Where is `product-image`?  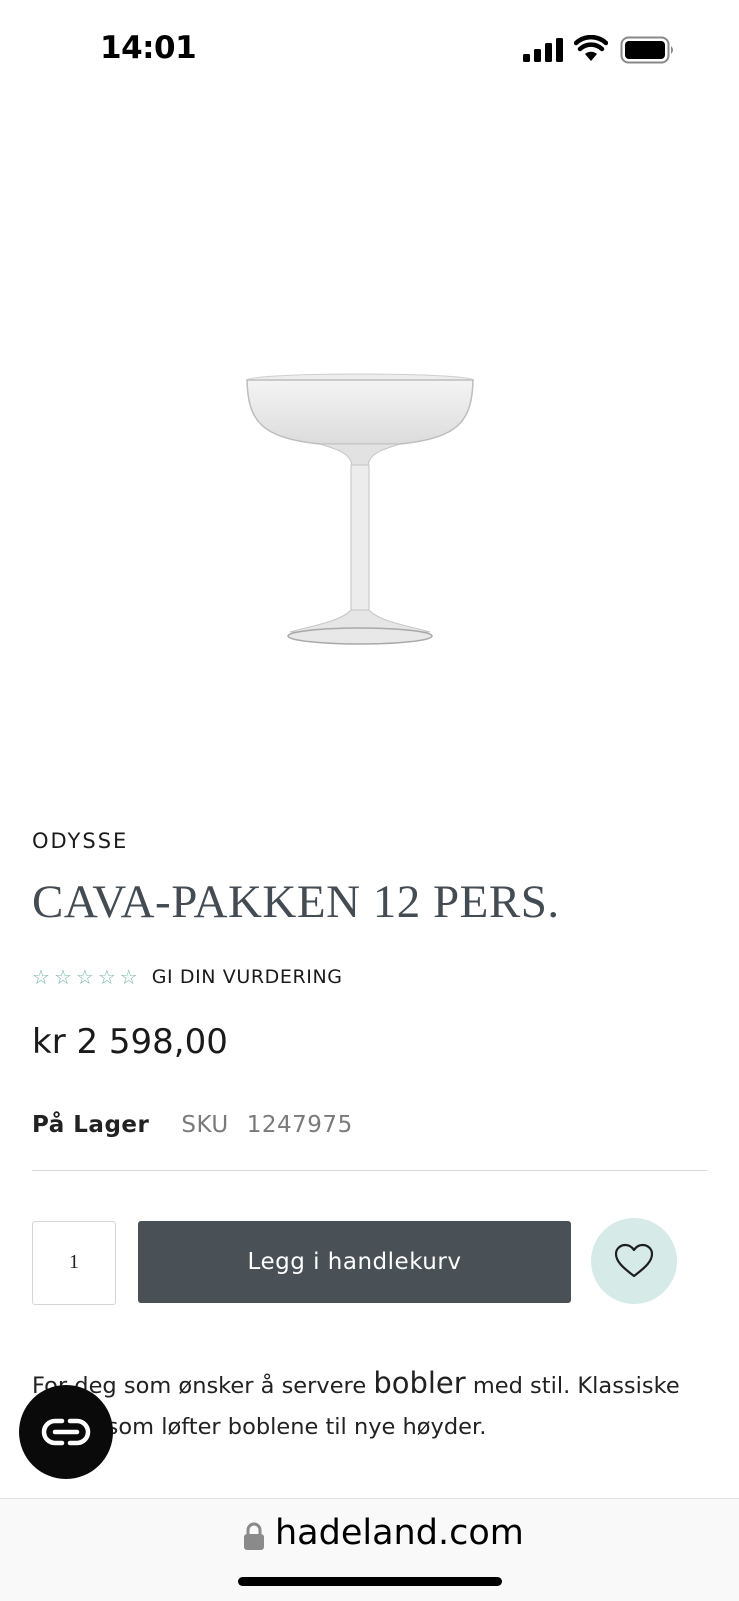 product-image is located at coordinates (370, 520).